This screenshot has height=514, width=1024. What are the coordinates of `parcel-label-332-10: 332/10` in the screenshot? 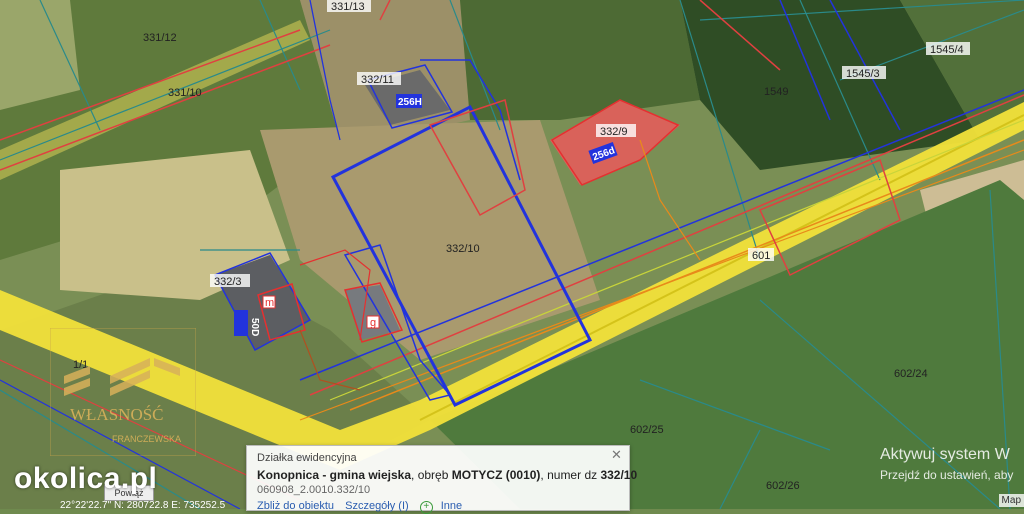 It's located at (463, 249).